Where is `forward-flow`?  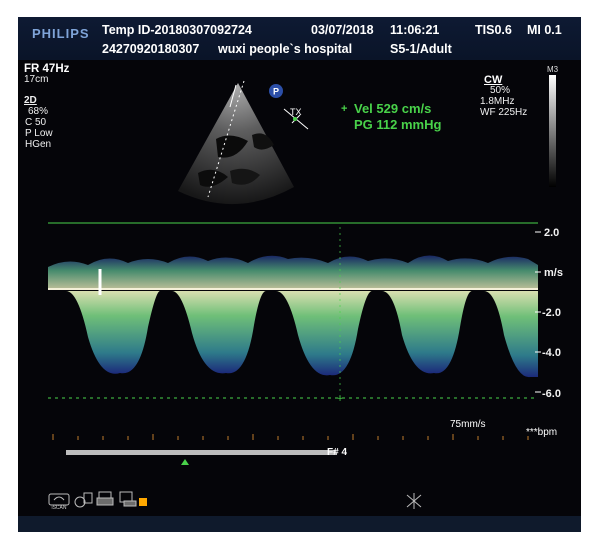 forward-flow is located at coordinates (293, 272).